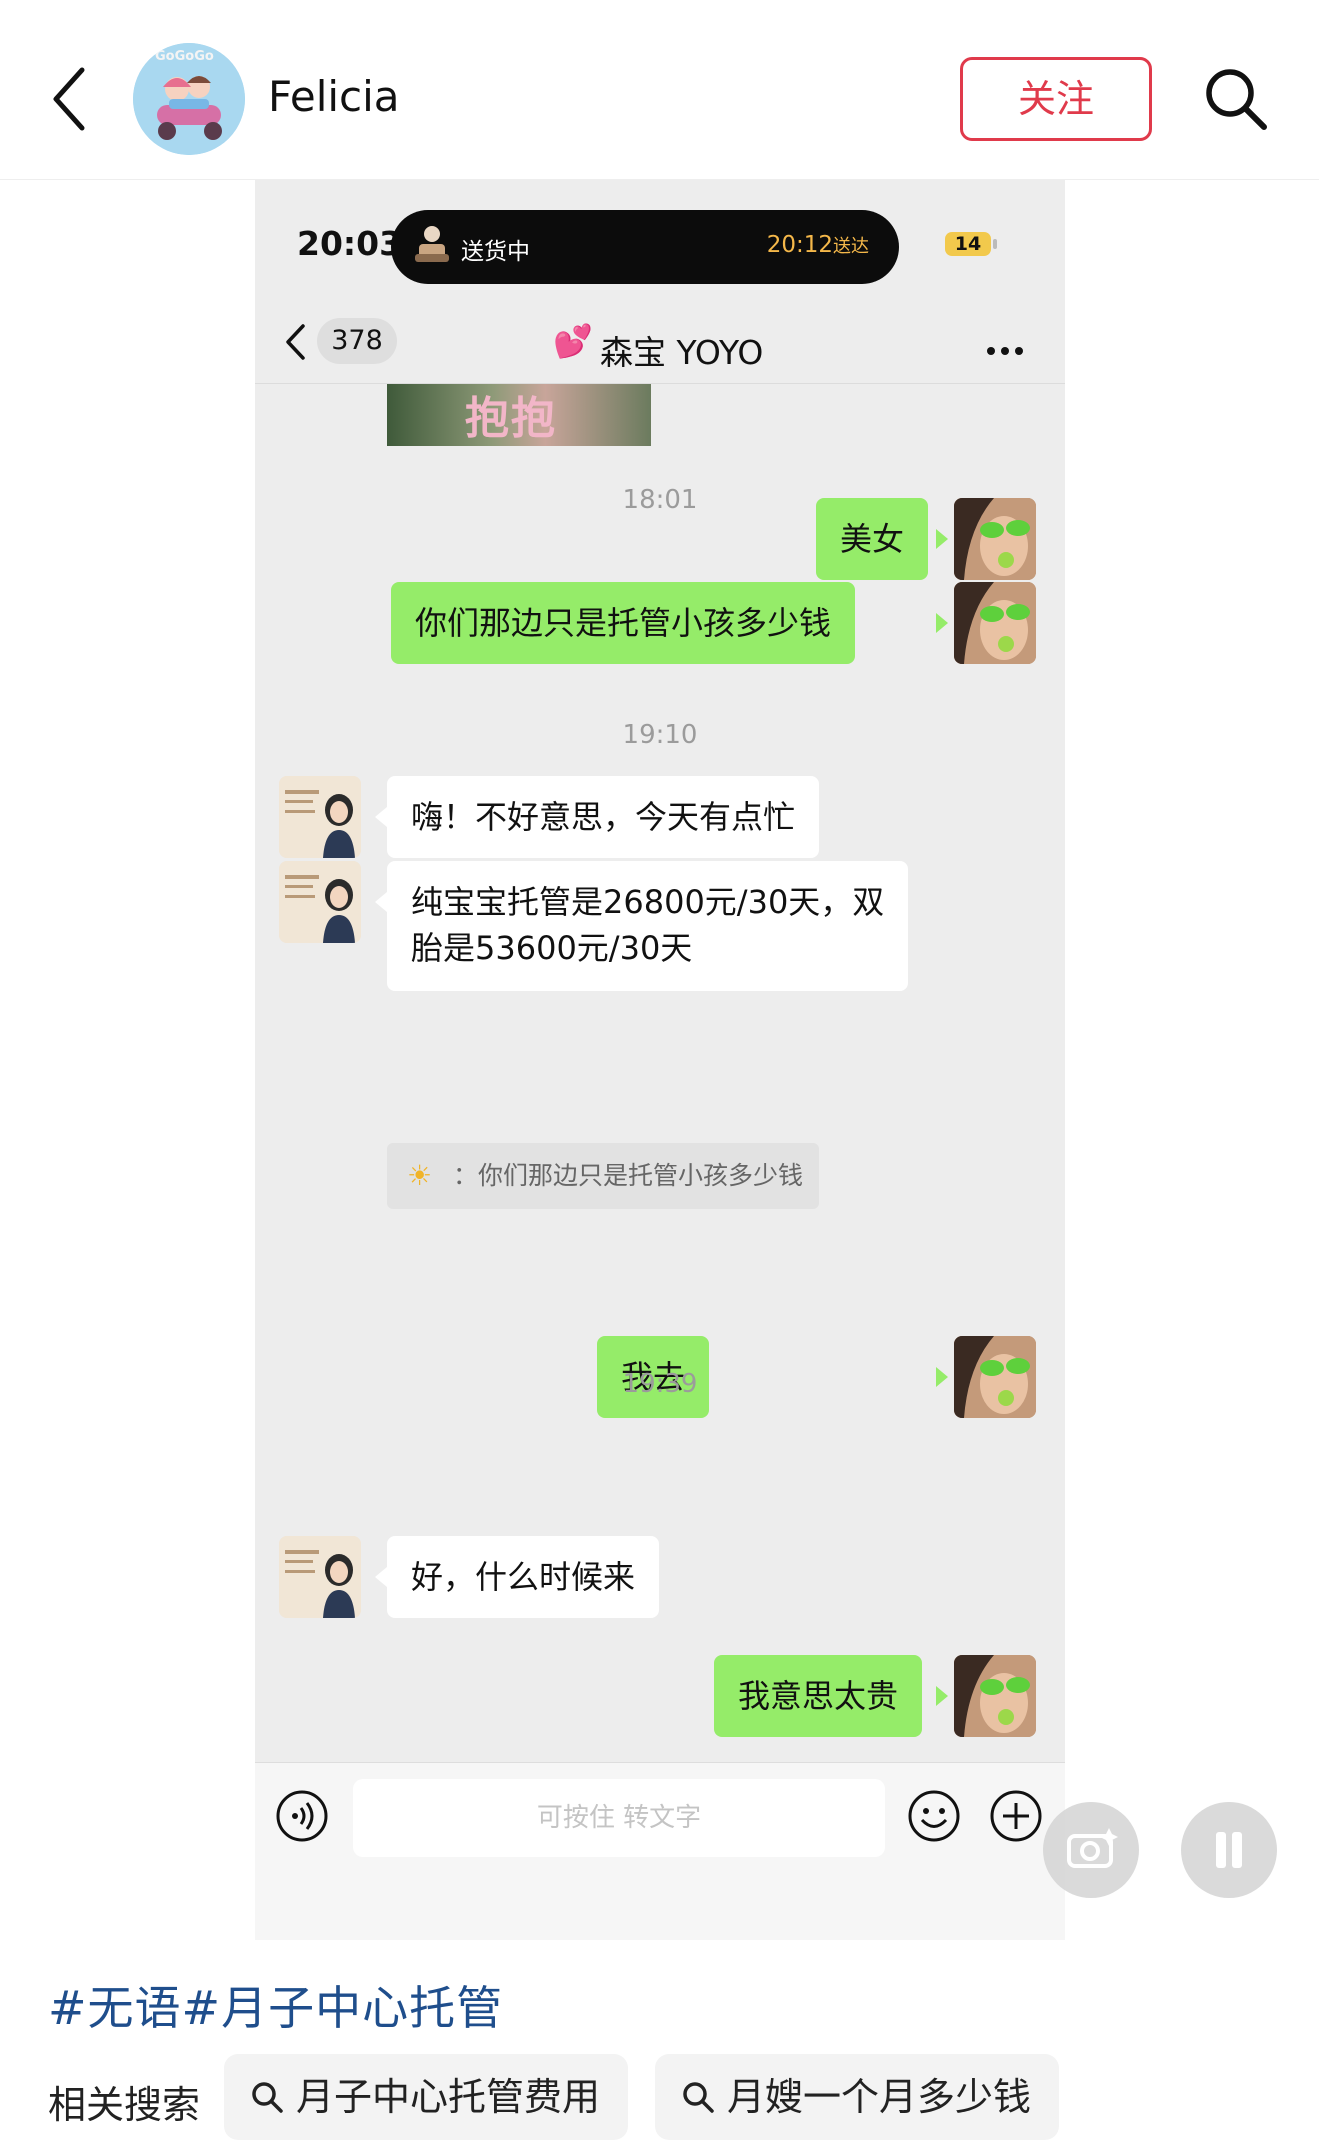 The image size is (1319, 2147). What do you see at coordinates (420, 1175) in the screenshot?
I see `sun-avatar-icon: ☀` at bounding box center [420, 1175].